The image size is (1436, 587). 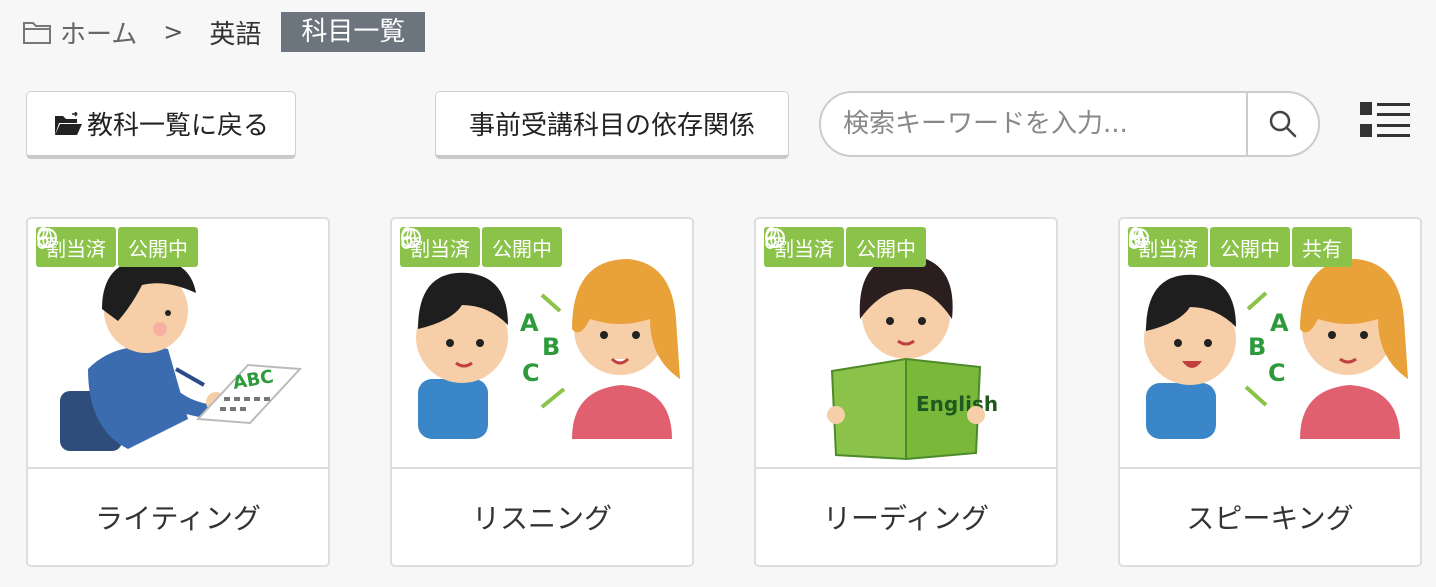 What do you see at coordinates (1137, 238) in the screenshot?
I see `lock-icon` at bounding box center [1137, 238].